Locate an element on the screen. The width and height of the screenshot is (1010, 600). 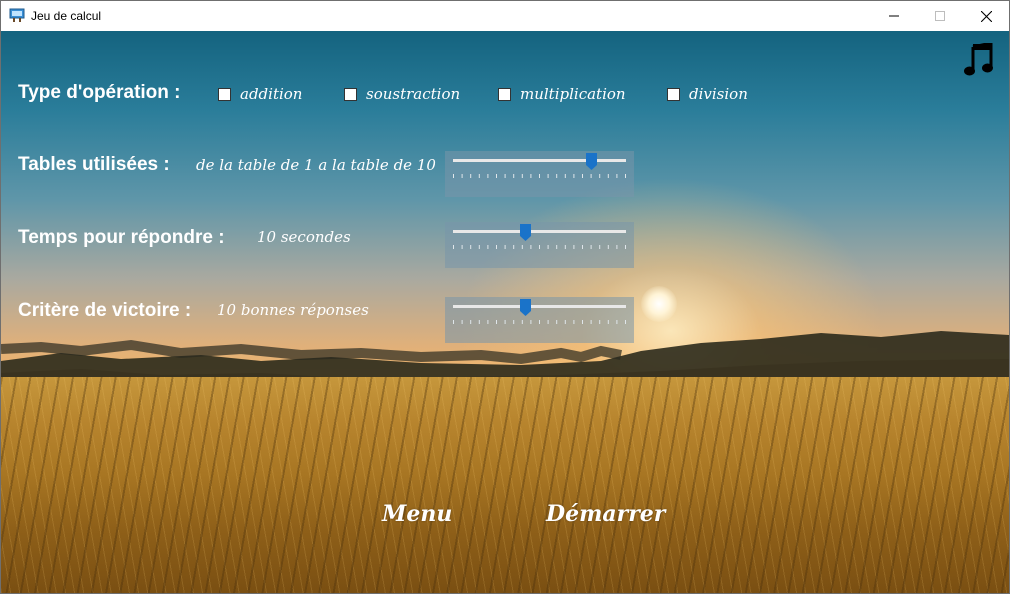
menu-button: Menu is located at coordinates (417, 514).